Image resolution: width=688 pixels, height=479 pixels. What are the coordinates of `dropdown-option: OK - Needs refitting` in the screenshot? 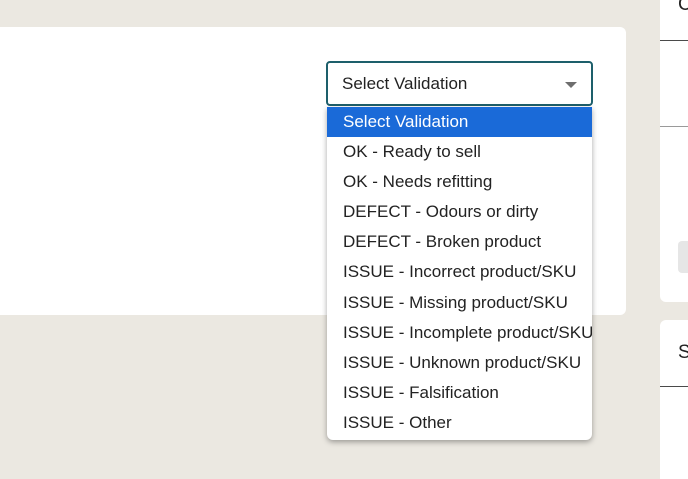 It's located at (459, 182).